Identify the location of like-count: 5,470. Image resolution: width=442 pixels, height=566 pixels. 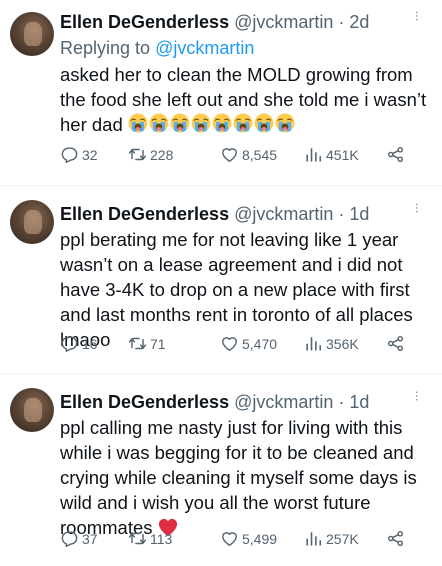
(260, 343).